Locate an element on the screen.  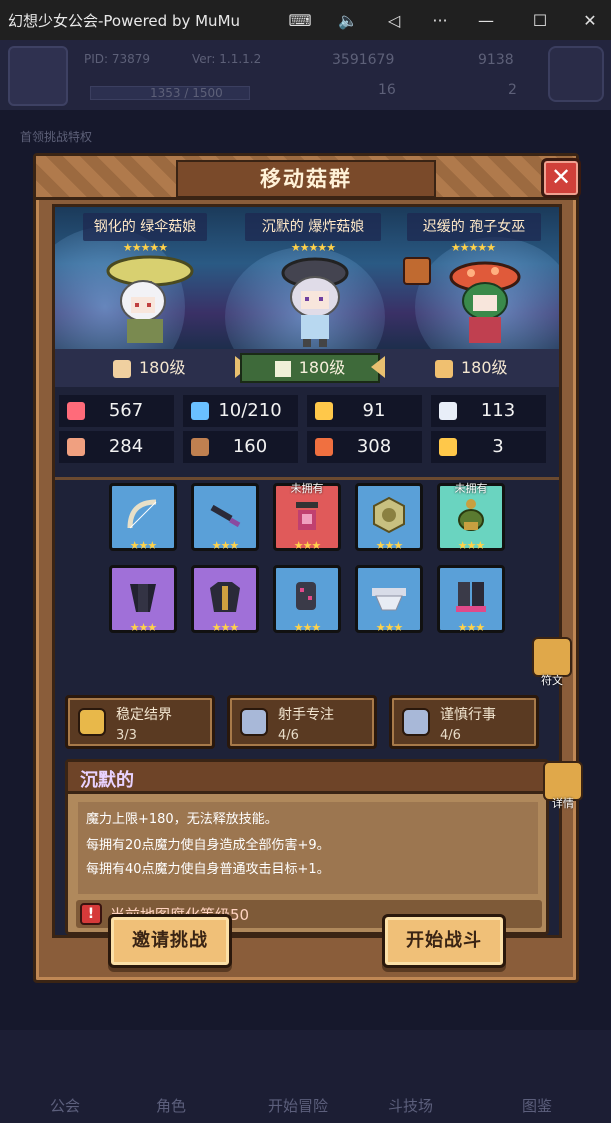
trait-line-3: 每拥有40点魔力使自身普通攻击目标+1。 is located at coordinates (208, 869).